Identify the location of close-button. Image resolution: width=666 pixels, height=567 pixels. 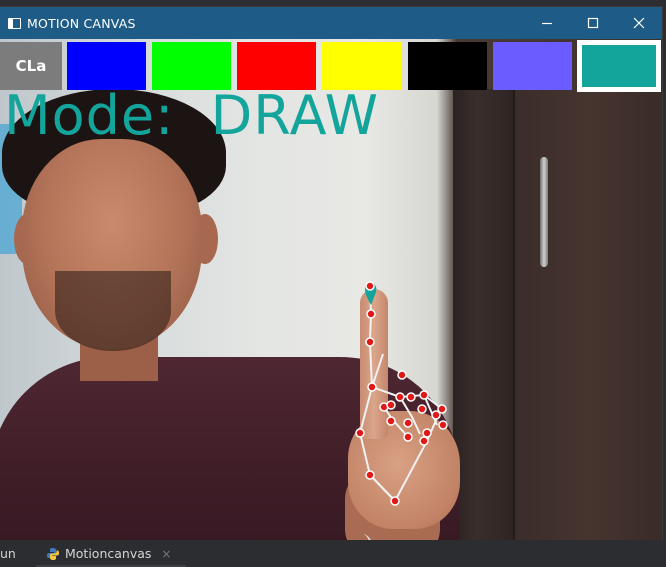
(639, 23).